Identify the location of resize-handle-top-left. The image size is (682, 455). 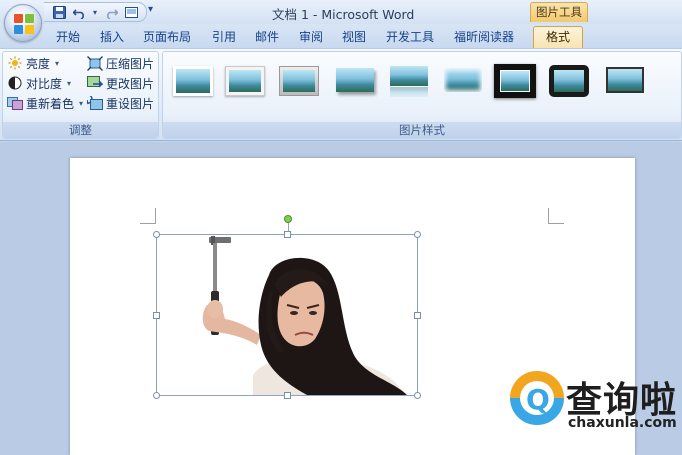
(156, 234).